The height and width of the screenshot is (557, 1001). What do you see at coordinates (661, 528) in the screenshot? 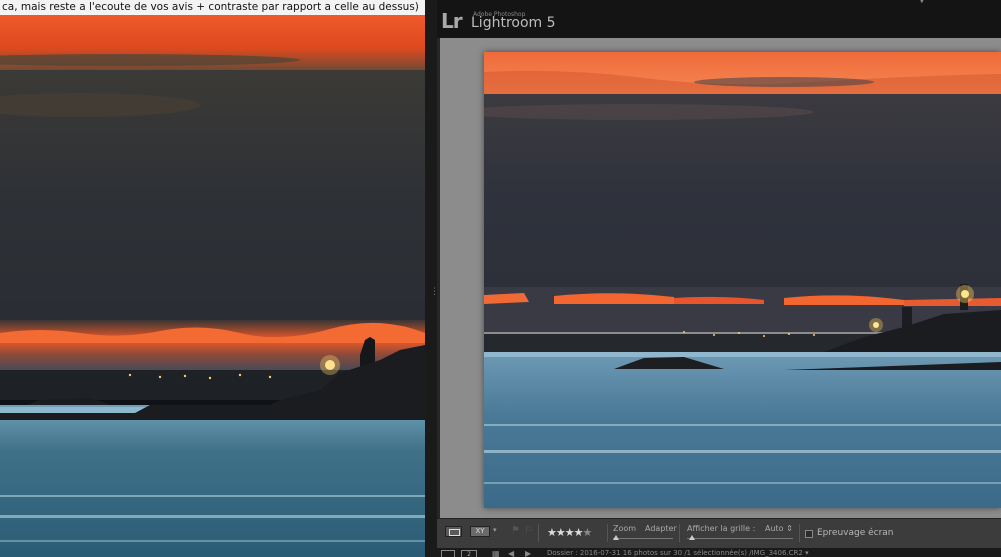
I see `zoom-value: Adapter` at bounding box center [661, 528].